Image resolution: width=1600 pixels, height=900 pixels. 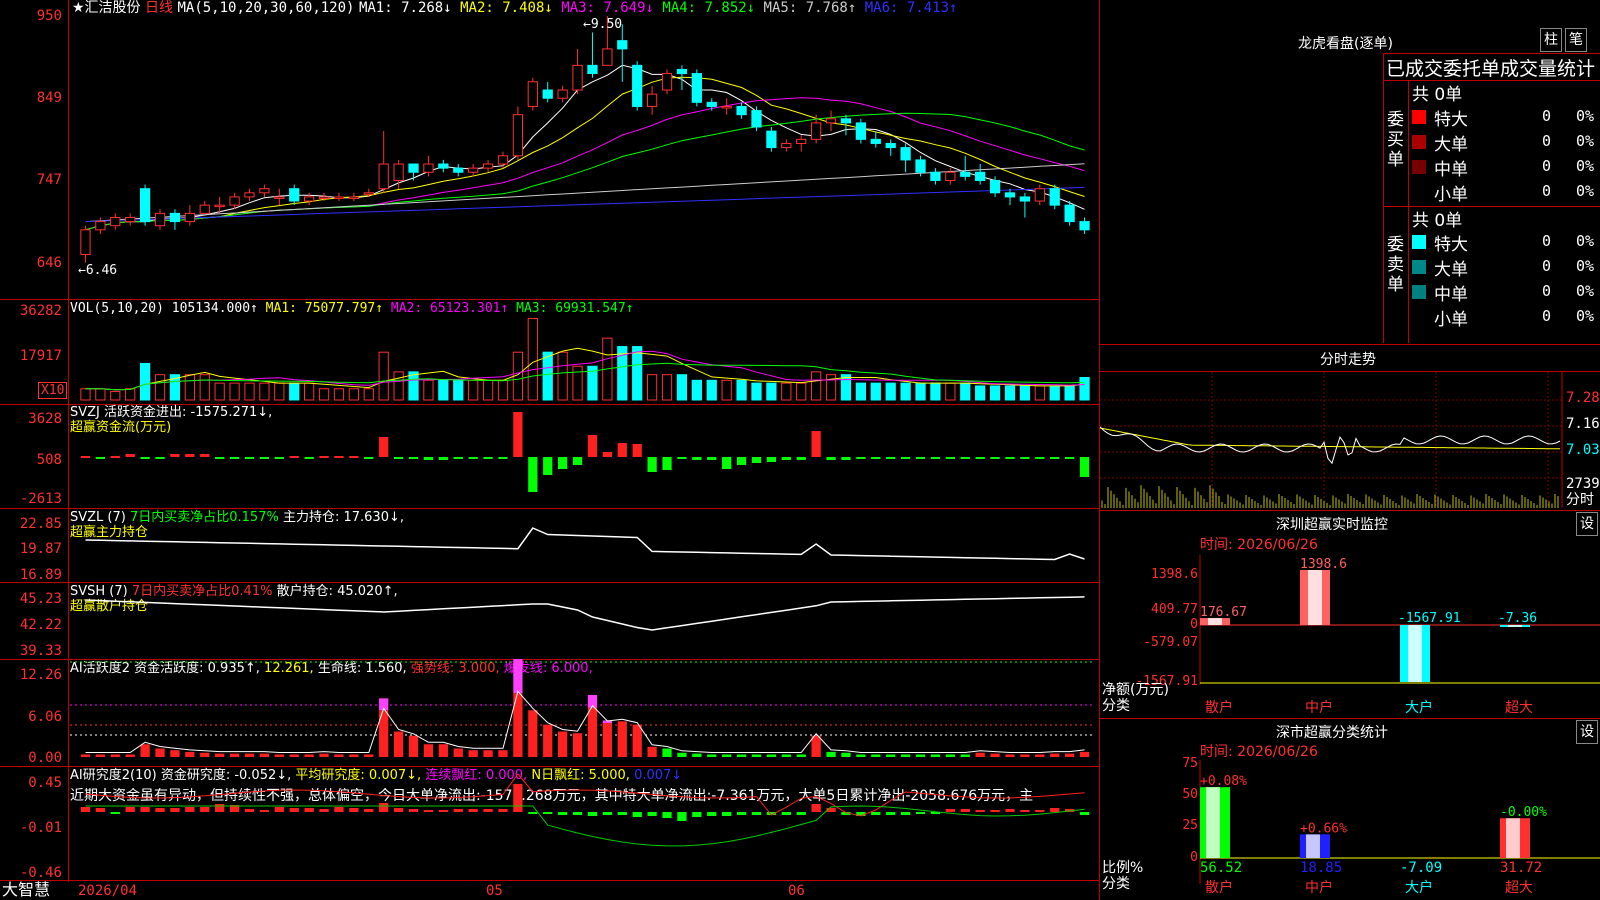 I want to click on buy-row-pct: 0%, so click(x=1585, y=116).